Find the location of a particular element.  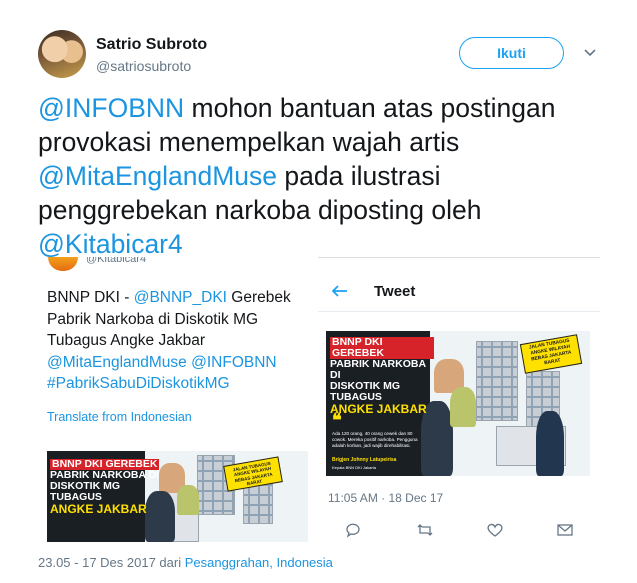

quoted-header: @Kitabicar4 is located at coordinates (97, 264).